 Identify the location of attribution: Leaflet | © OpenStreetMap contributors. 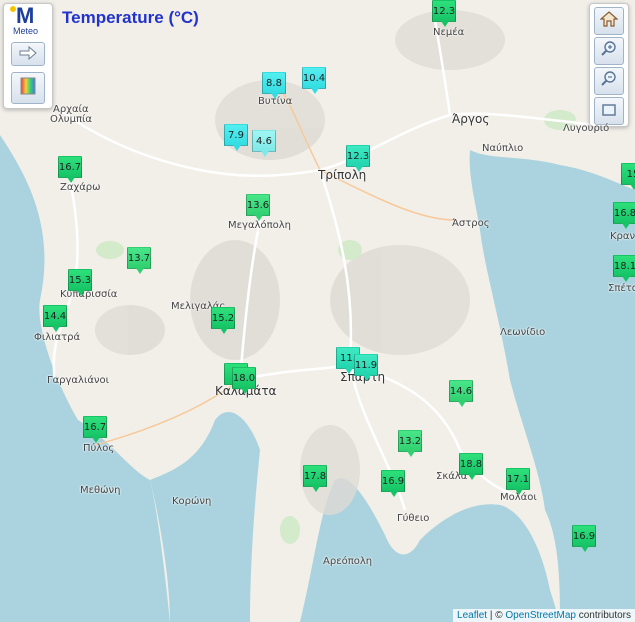
(544, 615).